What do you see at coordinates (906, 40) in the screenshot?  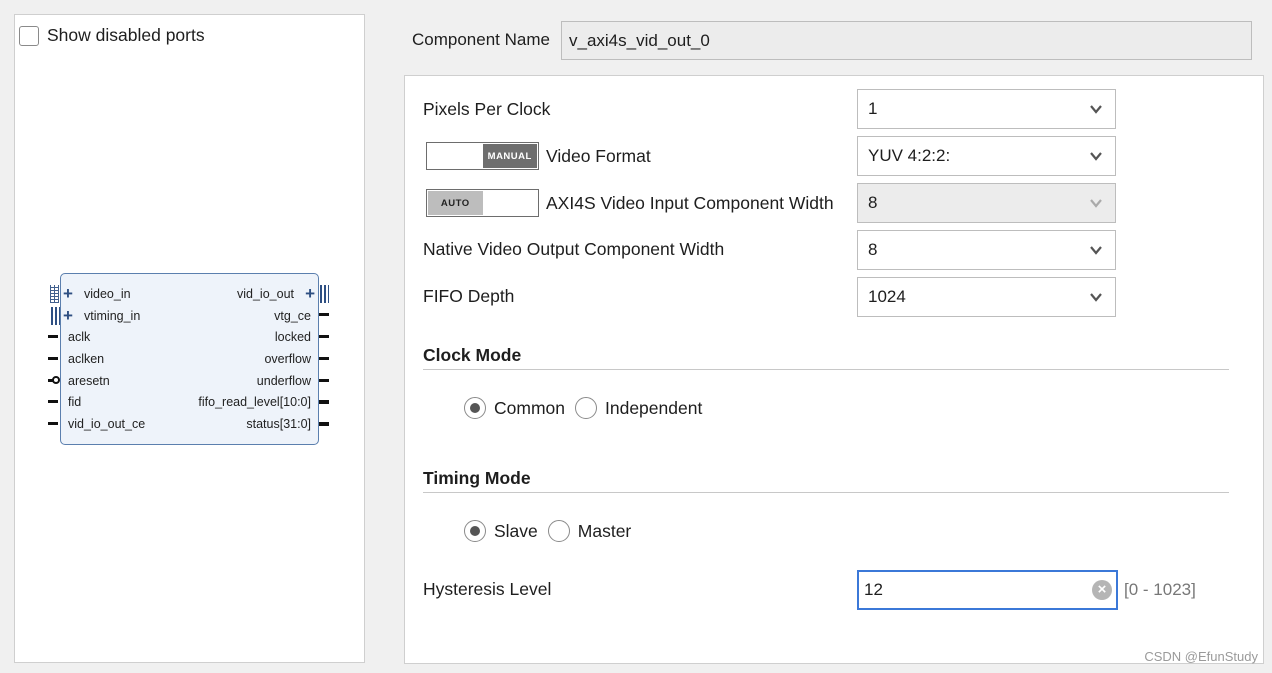 I see `component-name-field: v_axi4s_vid_out_0` at bounding box center [906, 40].